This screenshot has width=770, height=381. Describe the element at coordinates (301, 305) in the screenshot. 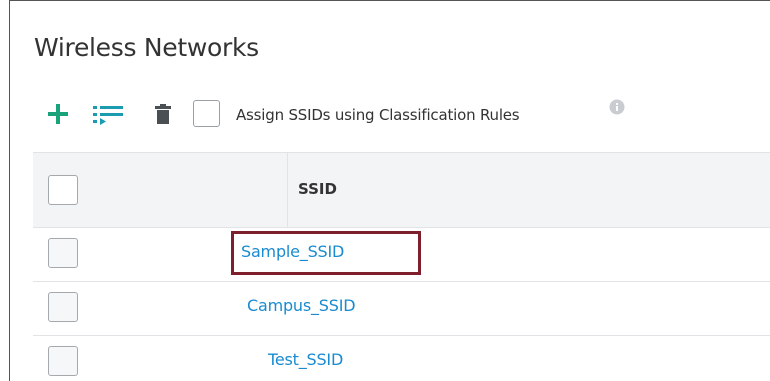

I see `ssid-link: Campus_SSID` at that location.